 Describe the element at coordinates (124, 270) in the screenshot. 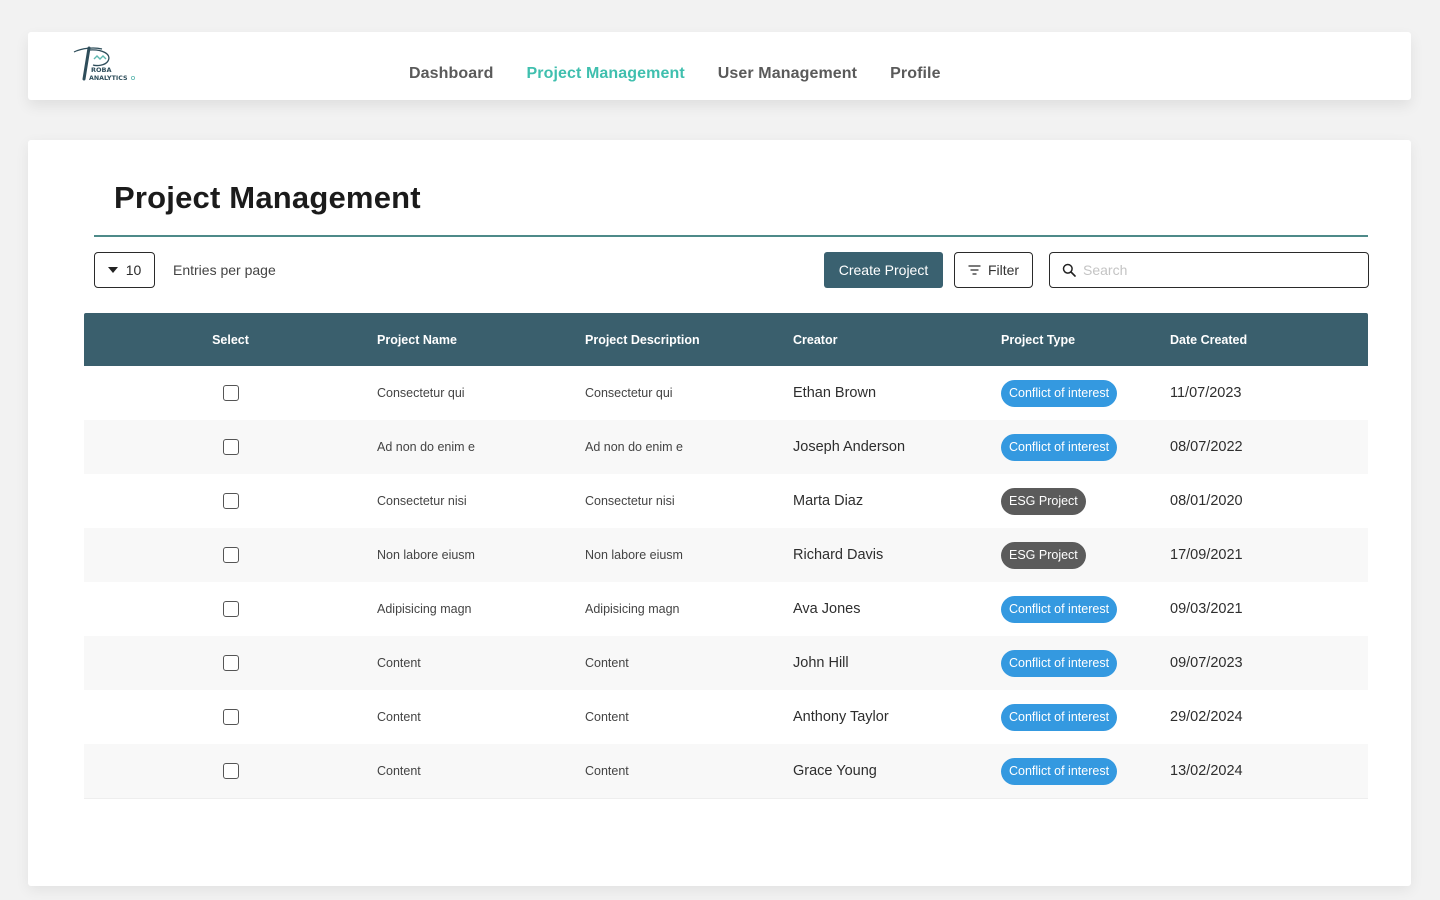

I see `entries-per-page-select: 10` at that location.